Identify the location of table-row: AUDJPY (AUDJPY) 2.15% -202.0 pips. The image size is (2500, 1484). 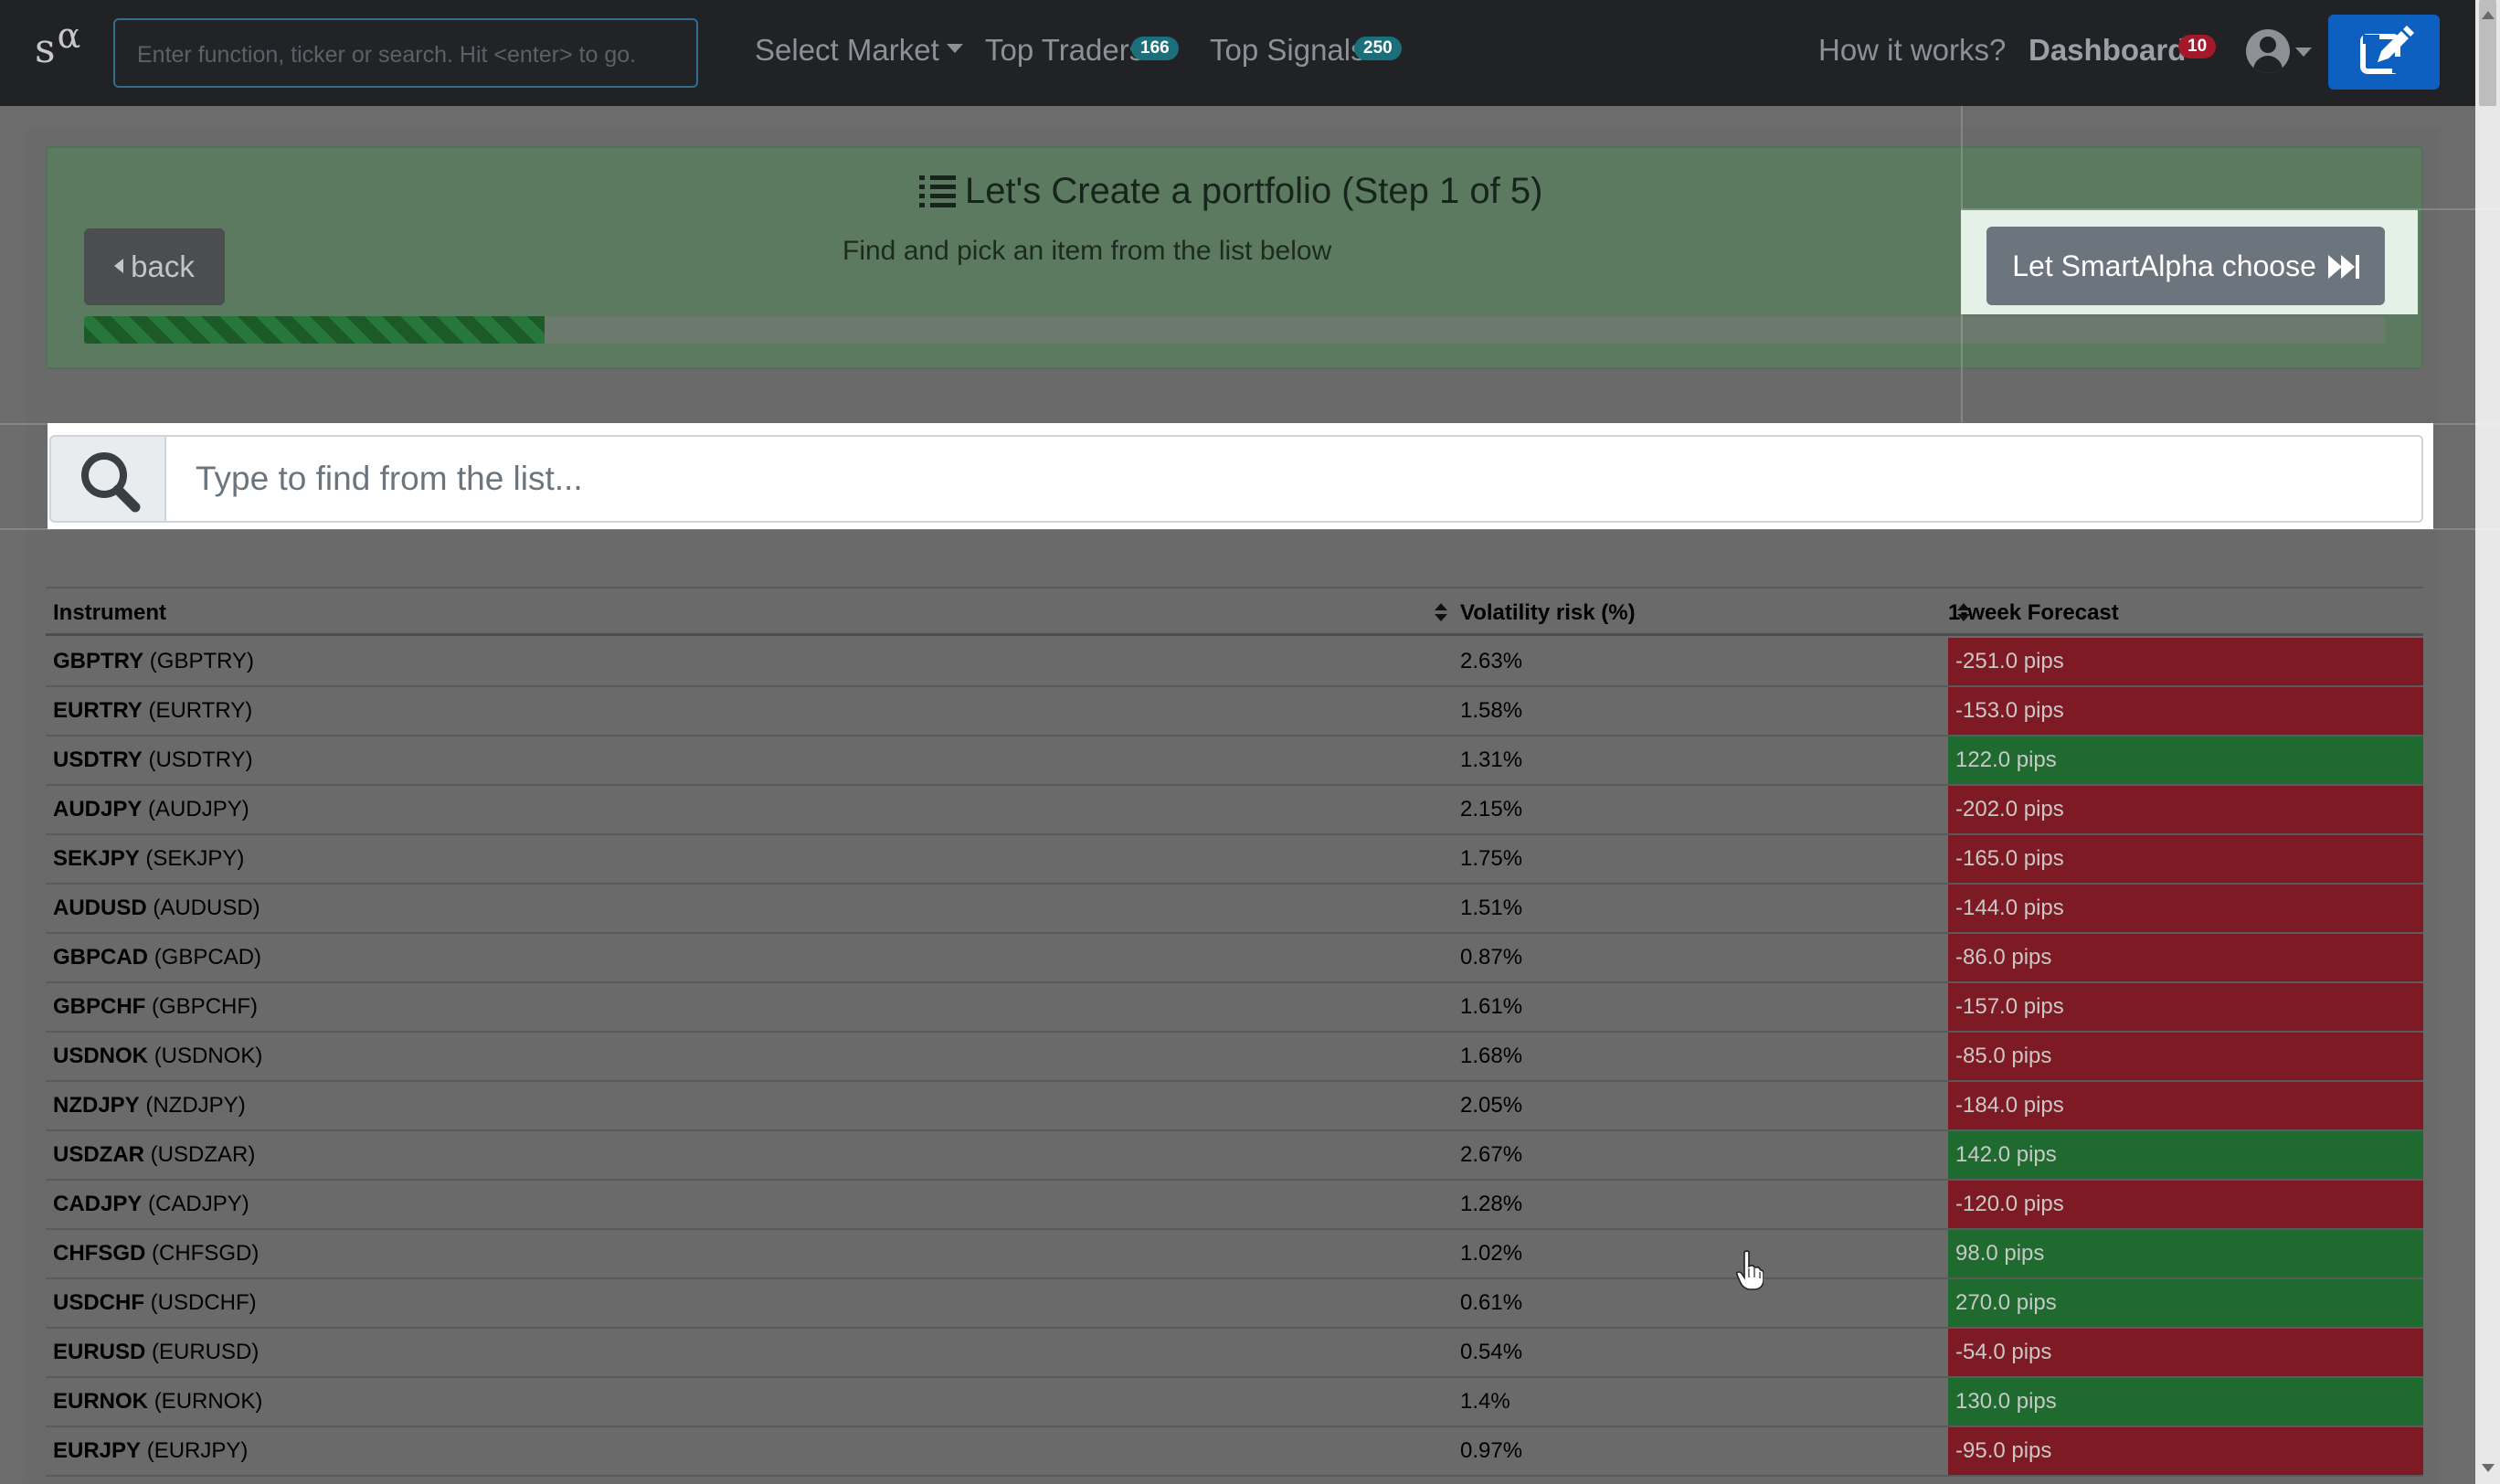
(1234, 810).